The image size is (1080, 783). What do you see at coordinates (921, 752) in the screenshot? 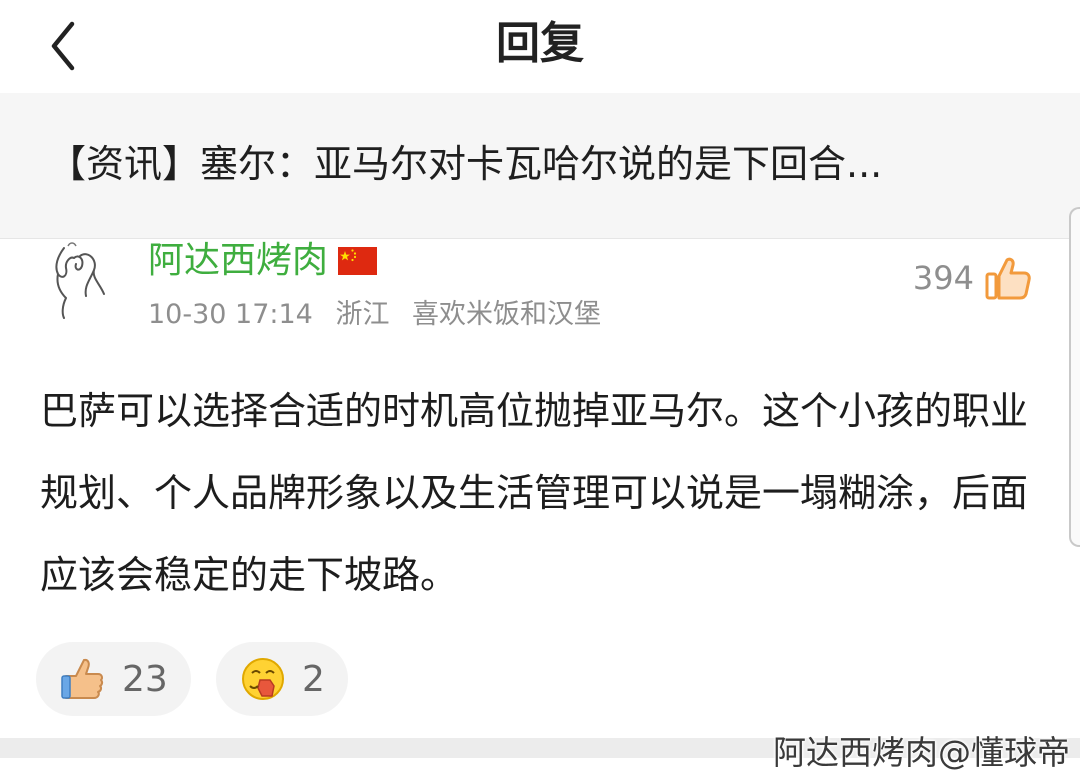
I see `watermark: 阿达西烤肉@懂球帝` at bounding box center [921, 752].